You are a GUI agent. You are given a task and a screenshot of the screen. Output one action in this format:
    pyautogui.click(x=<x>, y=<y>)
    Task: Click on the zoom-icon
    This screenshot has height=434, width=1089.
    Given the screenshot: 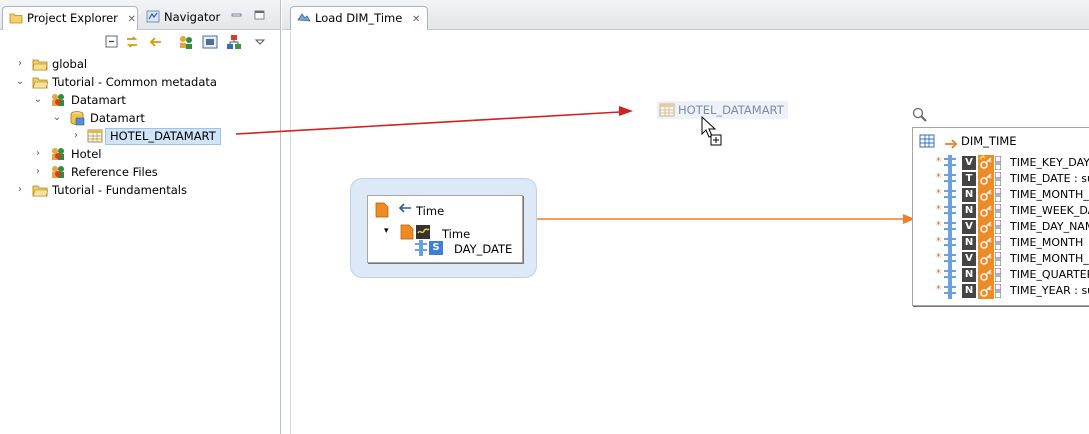 What is the action you would take?
    pyautogui.click(x=920, y=115)
    